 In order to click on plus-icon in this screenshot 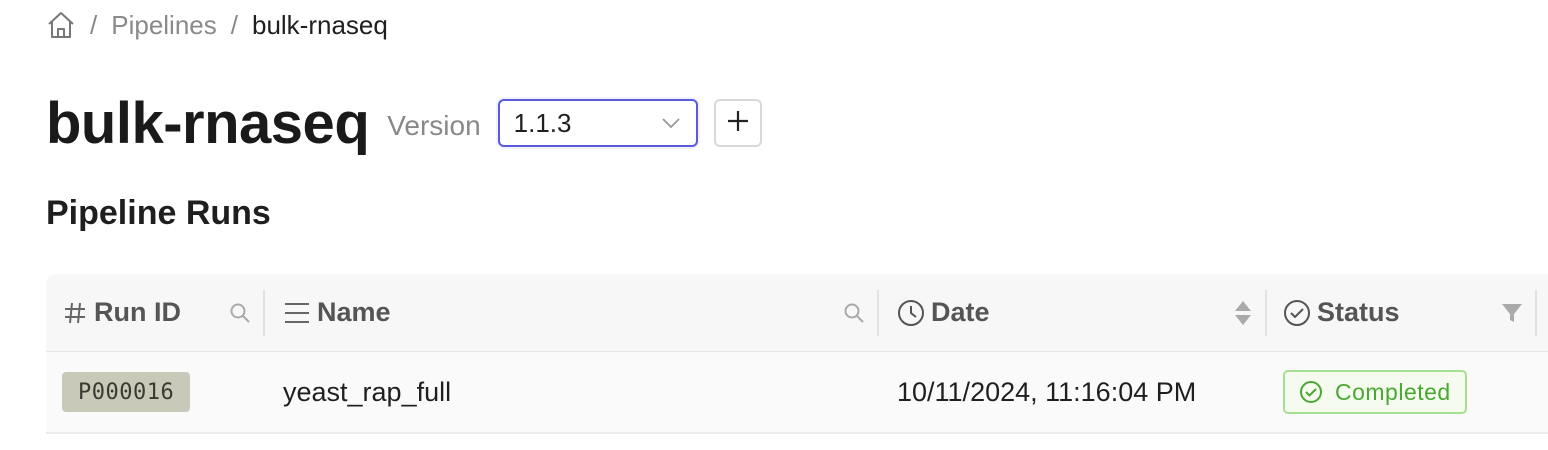, I will do `click(738, 123)`.